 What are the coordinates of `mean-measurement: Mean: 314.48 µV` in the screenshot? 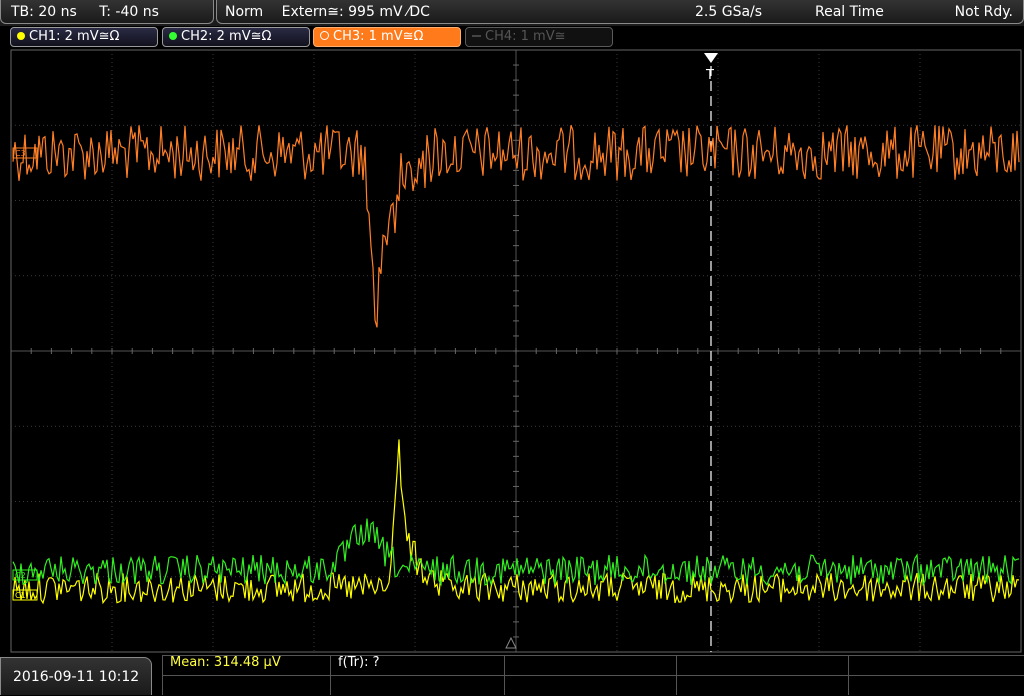 It's located at (225, 662).